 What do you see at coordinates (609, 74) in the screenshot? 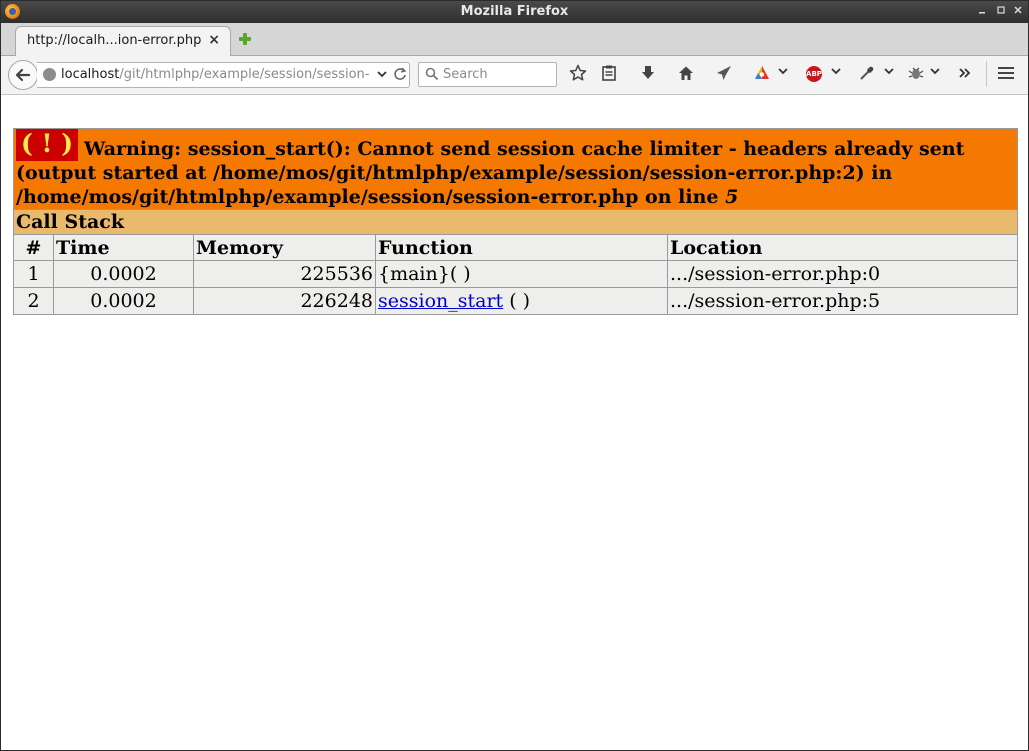
I see `clipboard-icon` at bounding box center [609, 74].